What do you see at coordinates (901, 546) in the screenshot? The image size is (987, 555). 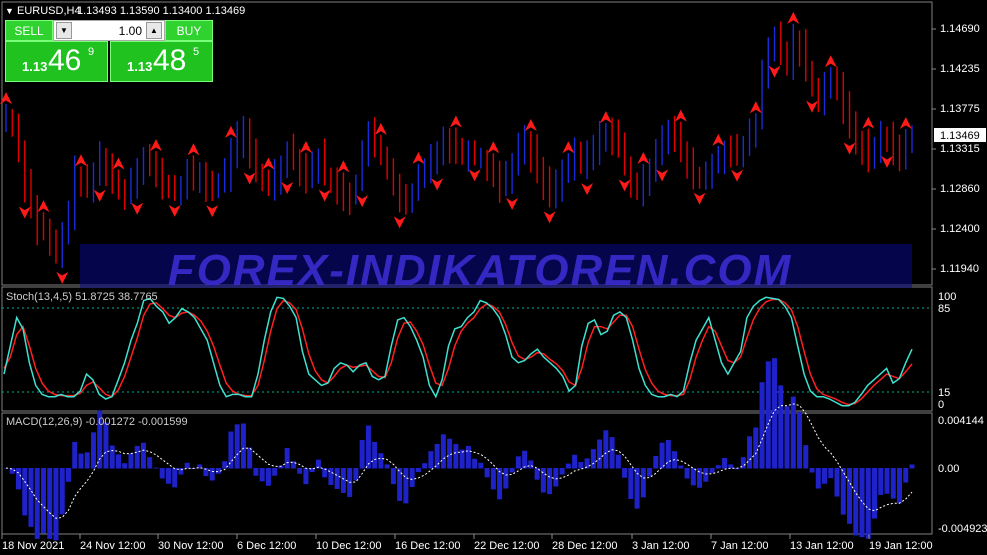 I see `time-tick-label: 19 Jan 12:00` at bounding box center [901, 546].